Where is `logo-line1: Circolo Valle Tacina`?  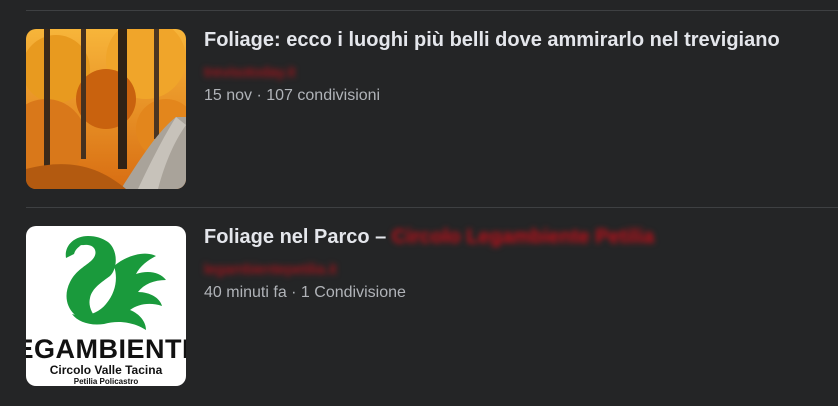
logo-line1: Circolo Valle Tacina is located at coordinates (106, 370).